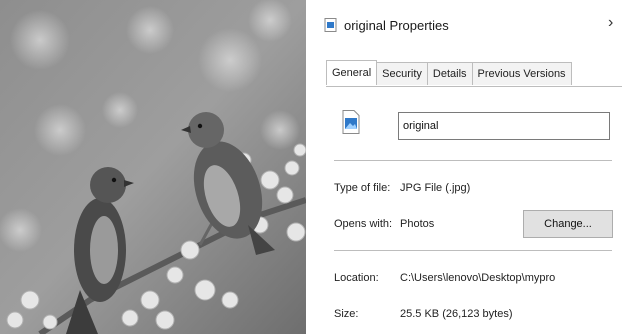  What do you see at coordinates (435, 188) in the screenshot?
I see `type-of-file-value: JPG File (.jpg)` at bounding box center [435, 188].